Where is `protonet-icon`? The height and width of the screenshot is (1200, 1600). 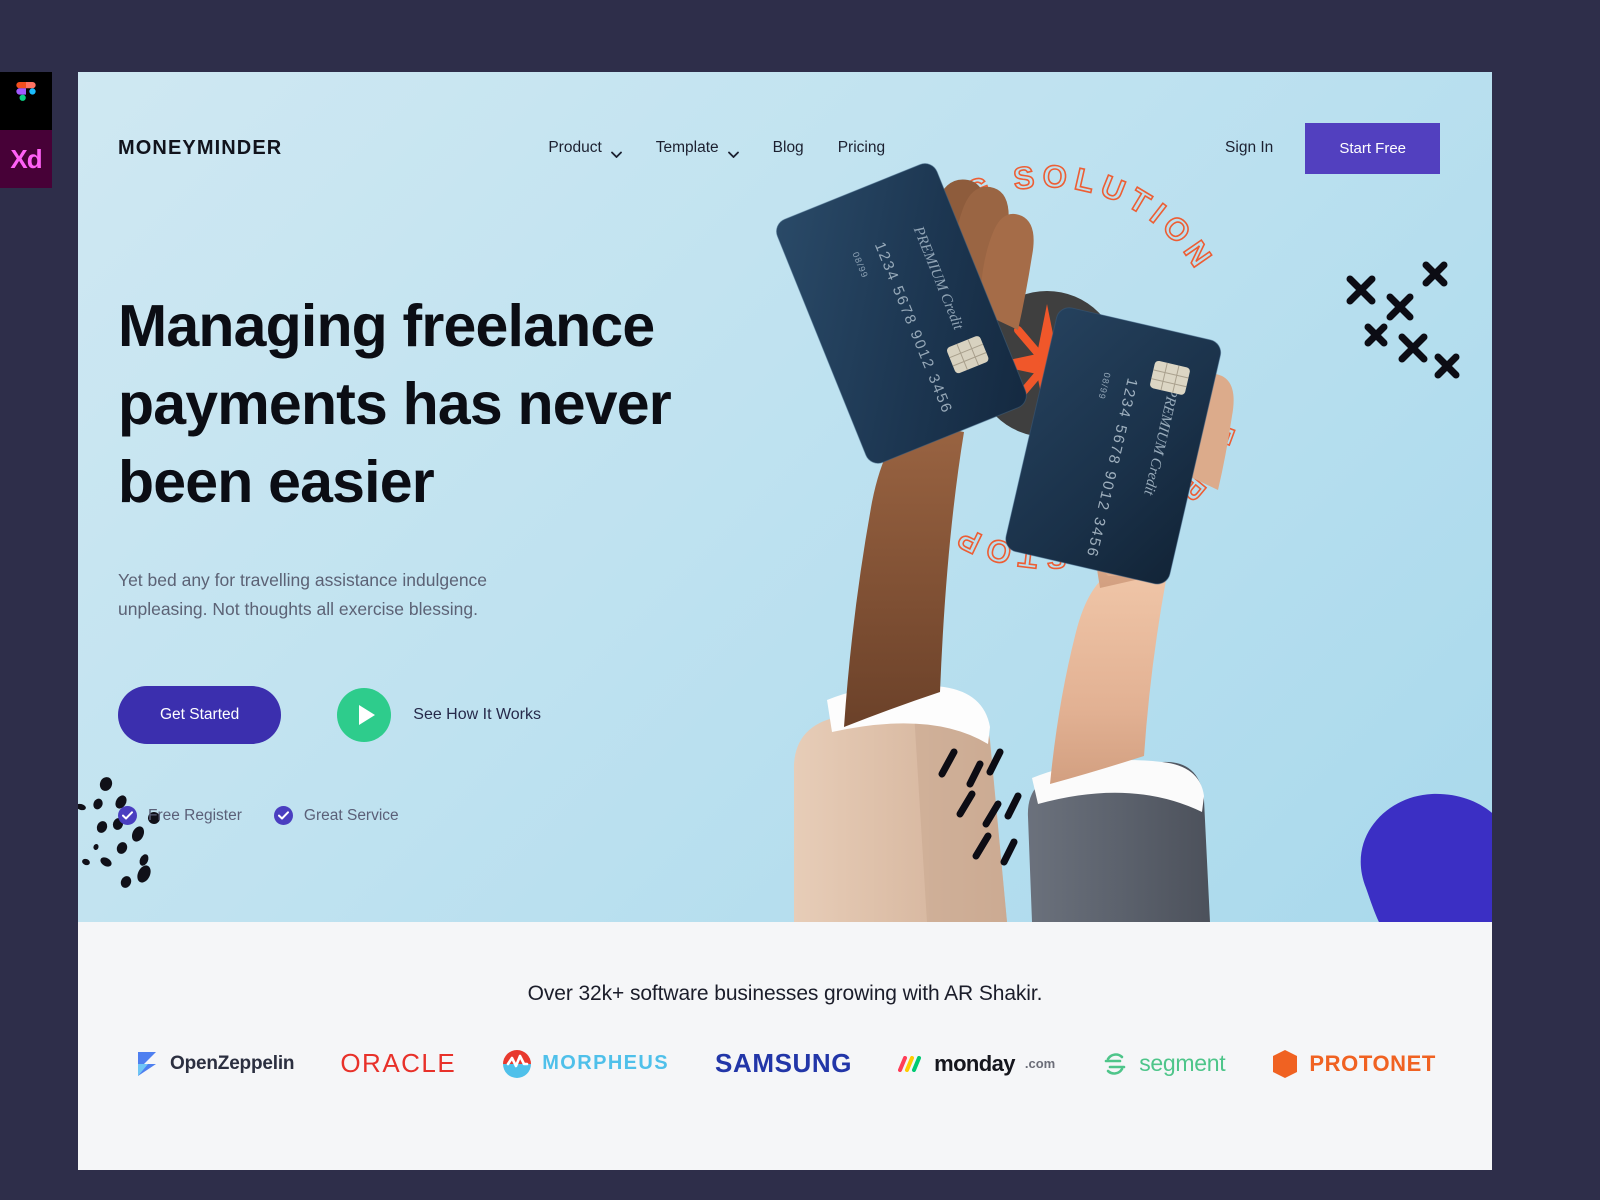 protonet-icon is located at coordinates (1285, 1063).